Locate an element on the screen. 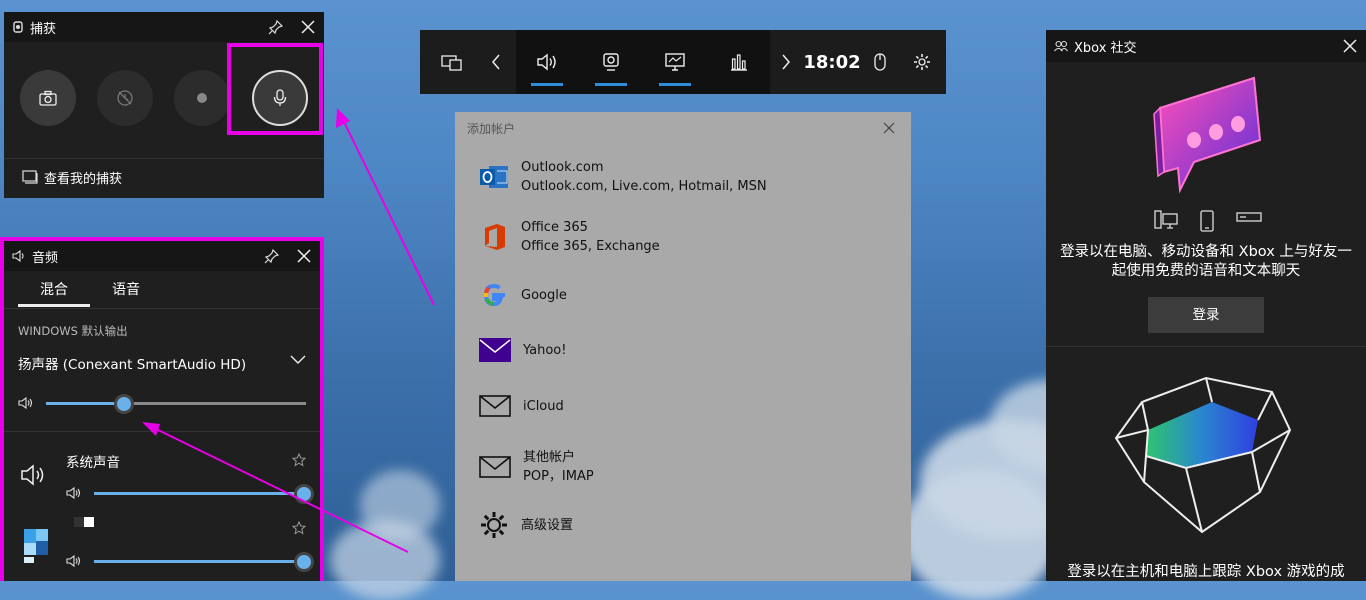 The width and height of the screenshot is (1366, 600). mobile-icon is located at coordinates (1207, 221).